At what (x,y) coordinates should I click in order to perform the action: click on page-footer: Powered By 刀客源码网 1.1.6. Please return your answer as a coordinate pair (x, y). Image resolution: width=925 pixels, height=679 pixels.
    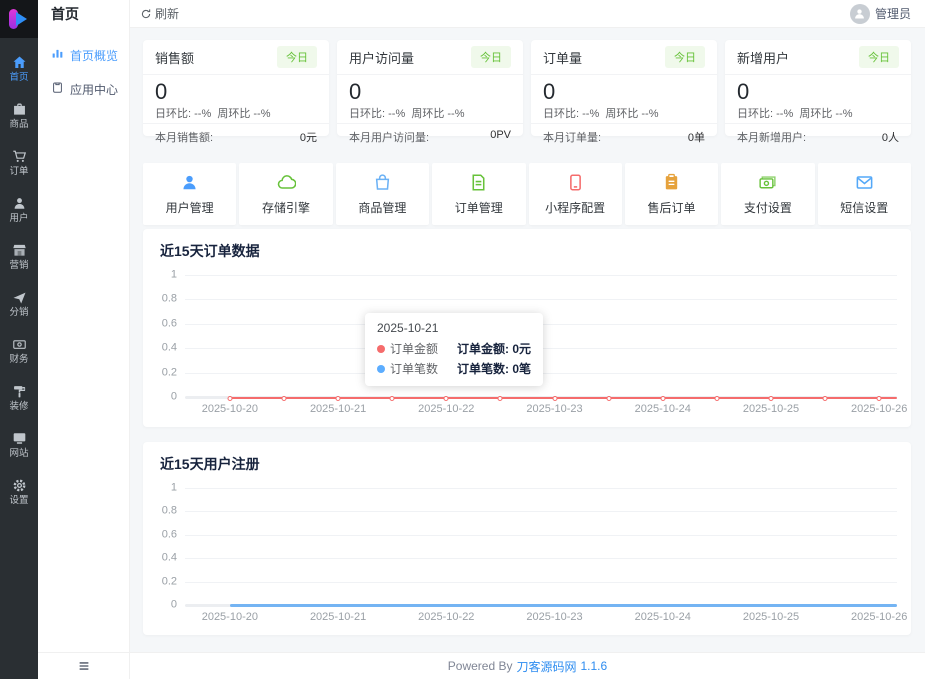
    Looking at the image, I should click on (527, 665).